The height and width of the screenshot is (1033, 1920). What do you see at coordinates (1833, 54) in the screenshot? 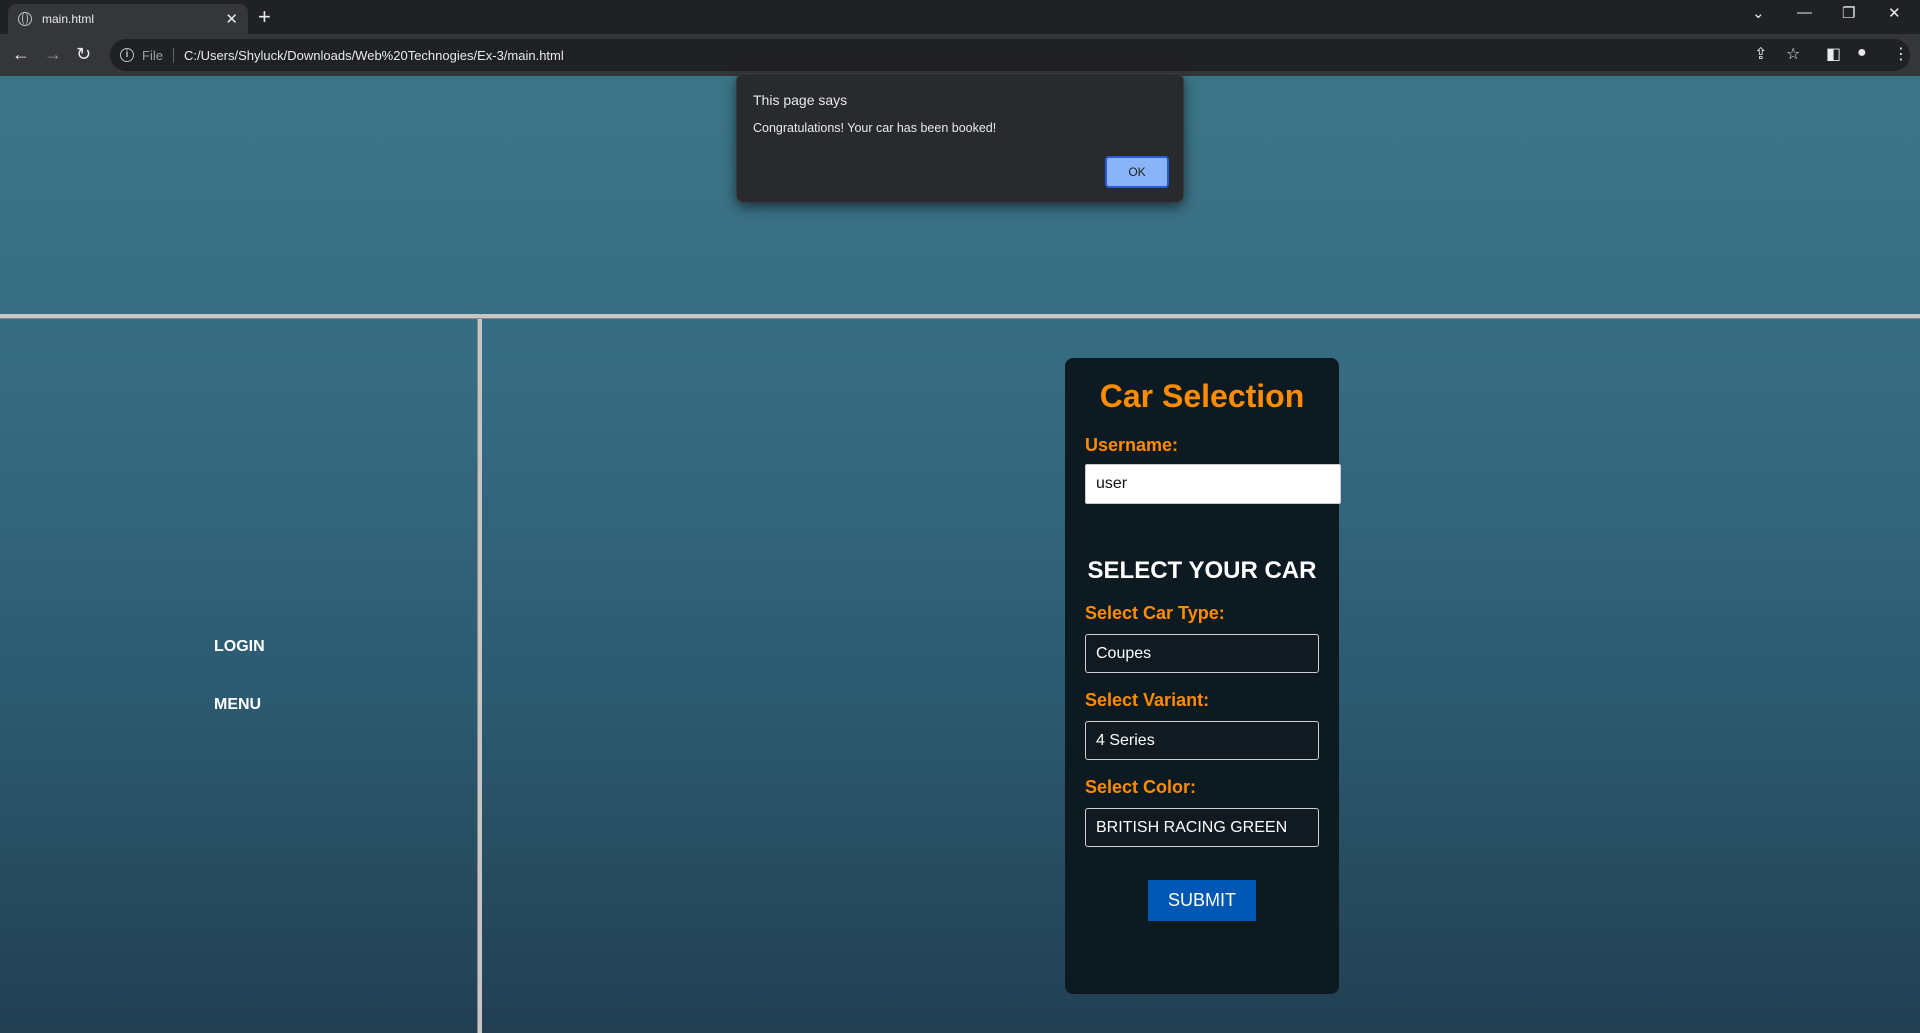
I see `side-panel-icon: ◧` at bounding box center [1833, 54].